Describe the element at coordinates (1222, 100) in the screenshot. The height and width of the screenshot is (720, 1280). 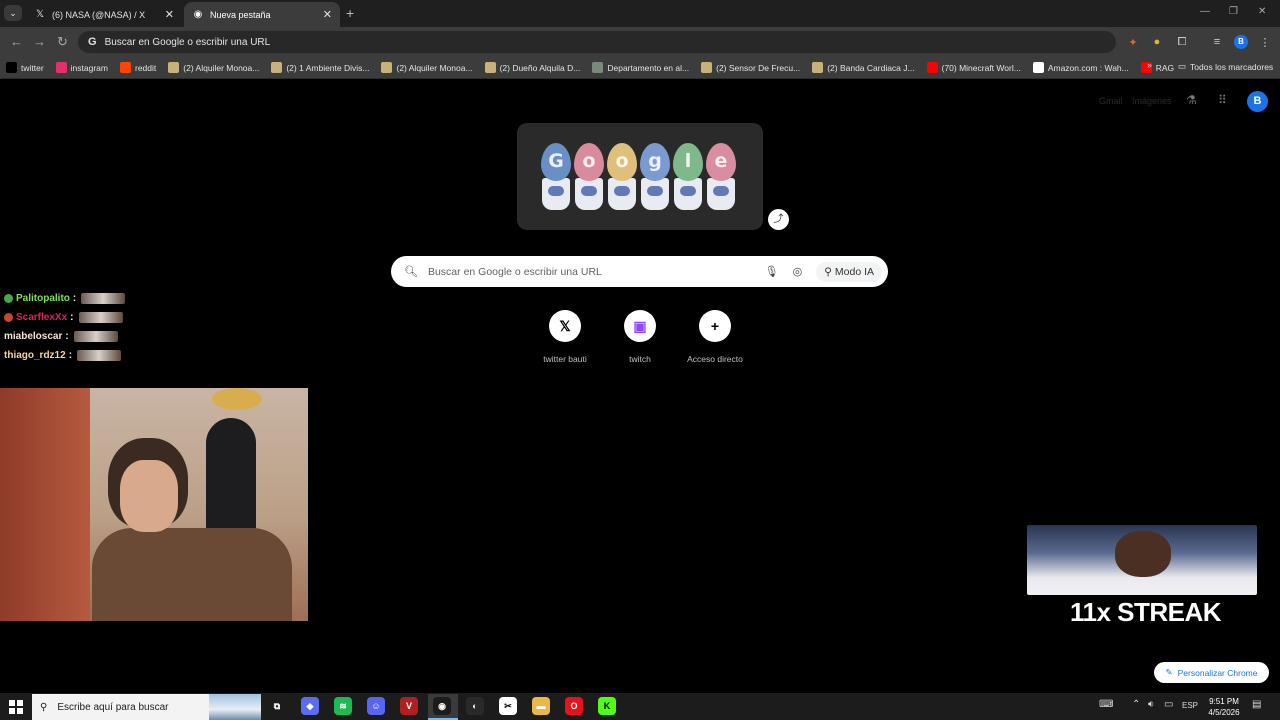
I see `apps-grid-icon: ⠿` at that location.